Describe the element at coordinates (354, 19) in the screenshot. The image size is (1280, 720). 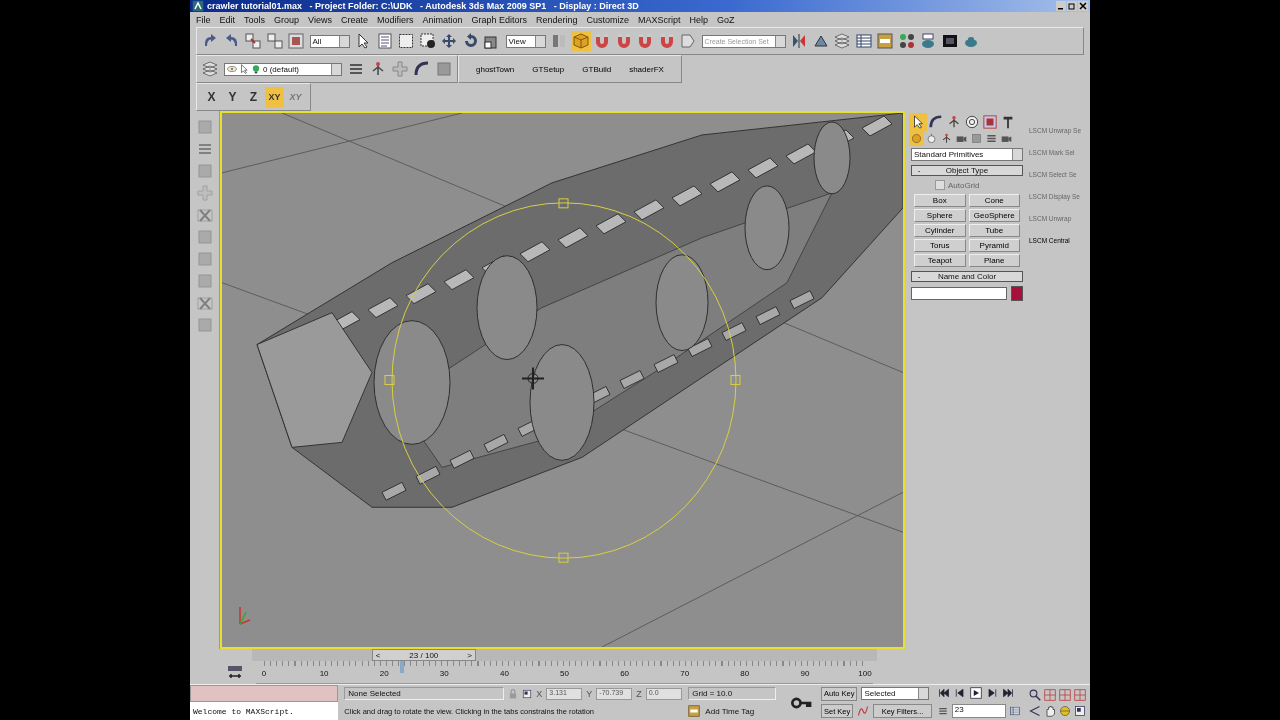
I see `menu-item: Create` at that location.